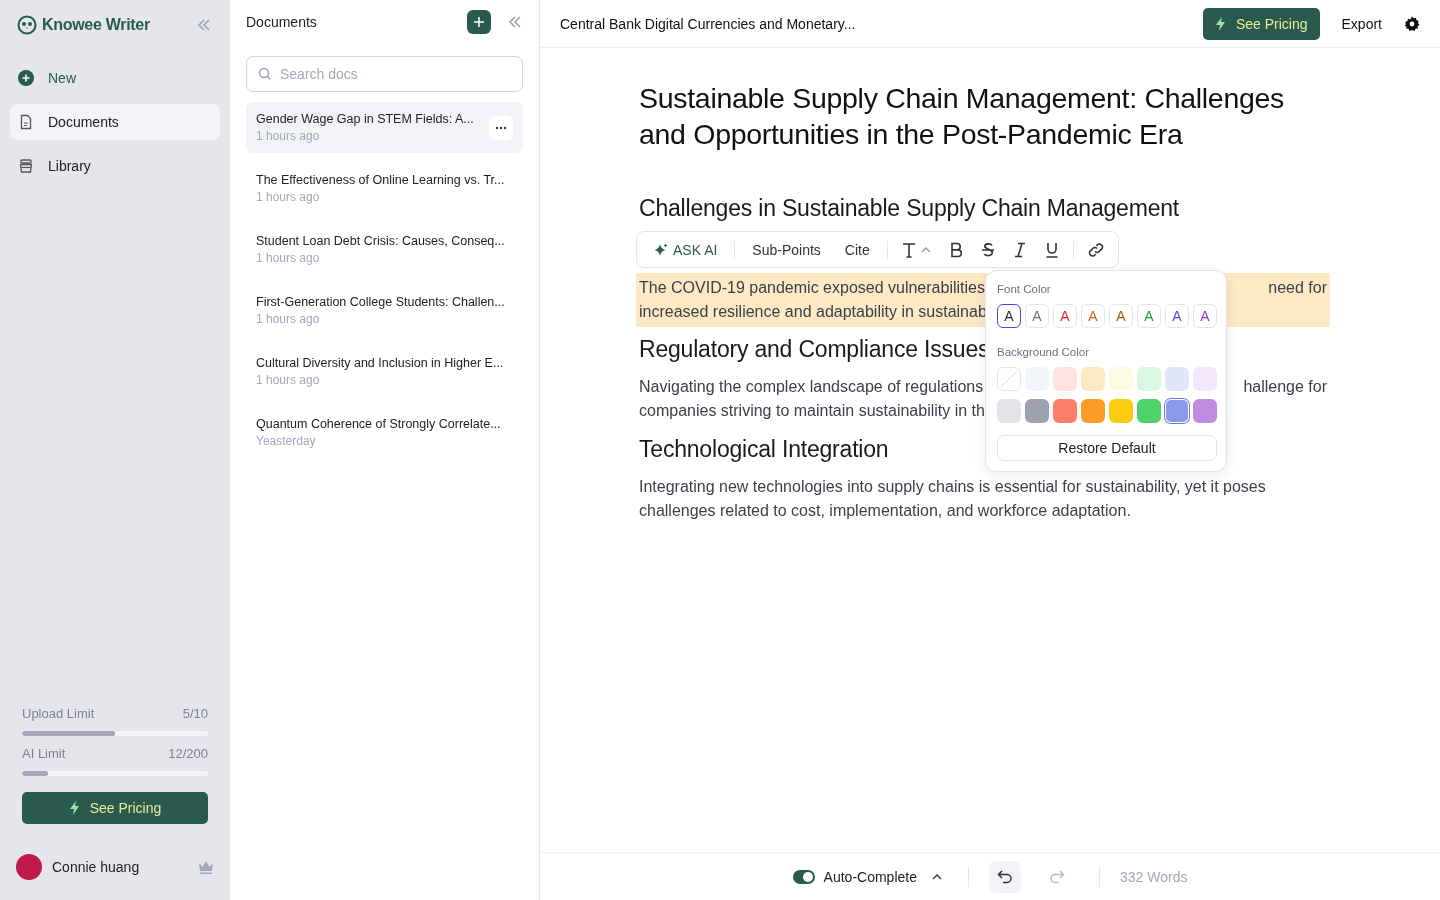 This screenshot has height=900, width=1440. What do you see at coordinates (115, 122) in the screenshot?
I see `sidebar-item: Documents` at bounding box center [115, 122].